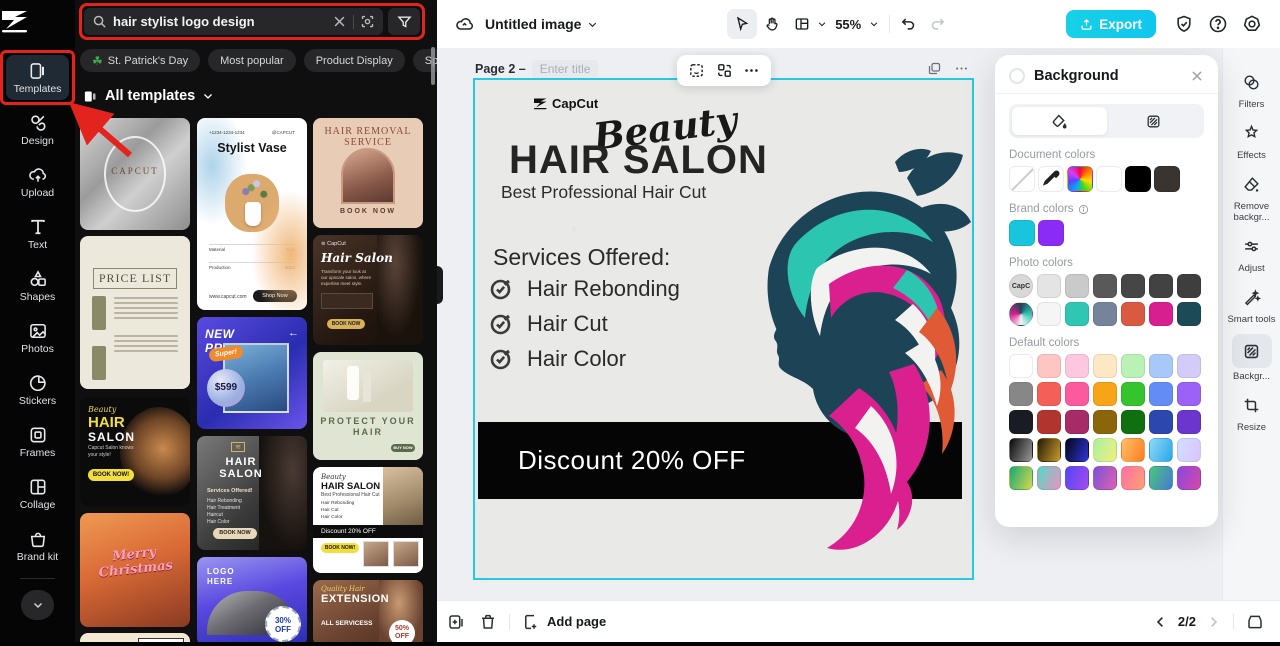 Image resolution: width=1280 pixels, height=646 pixels. What do you see at coordinates (252, 60) in the screenshot?
I see `filter-chip: Most popular` at bounding box center [252, 60].